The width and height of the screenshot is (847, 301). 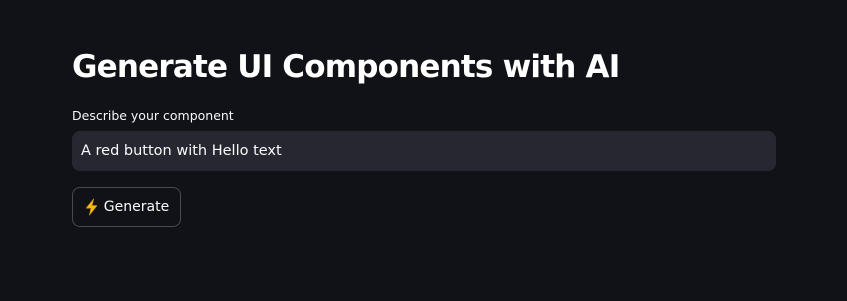 I want to click on generate-button-label: Generate, so click(x=136, y=207).